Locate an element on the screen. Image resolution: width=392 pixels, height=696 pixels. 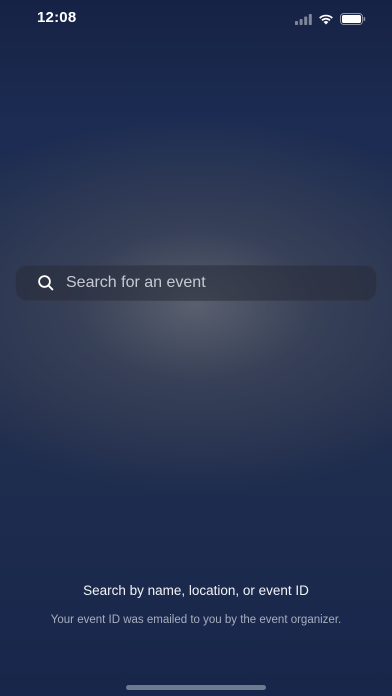
battery-icon is located at coordinates (353, 19).